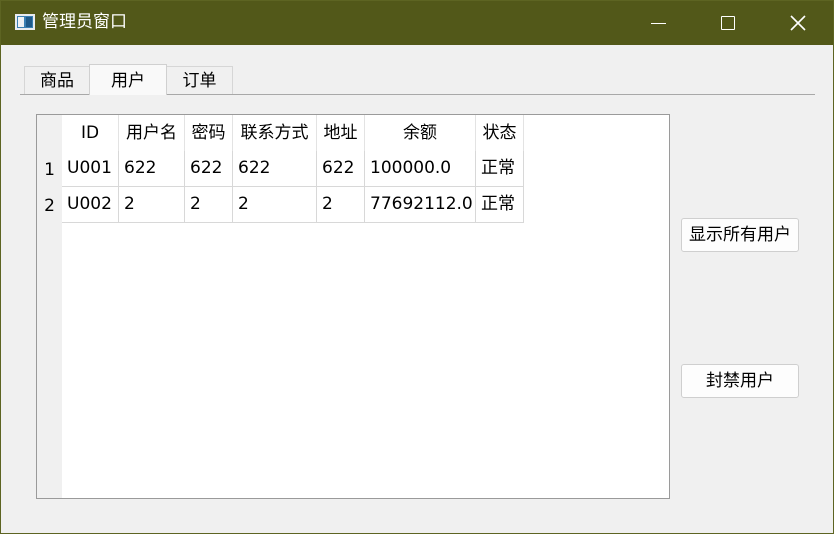  Describe the element at coordinates (199, 80) in the screenshot. I see `tab-orders: 订单` at that location.